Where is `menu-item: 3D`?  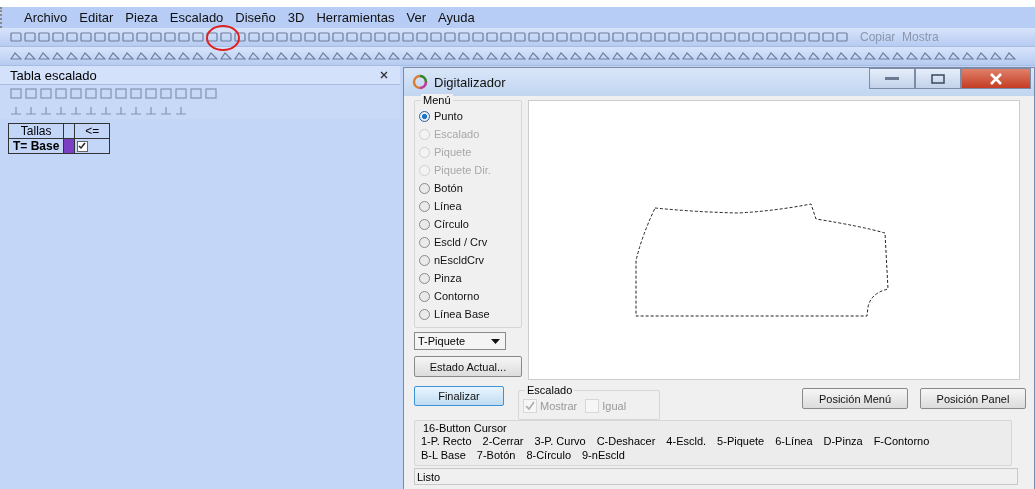
menu-item: 3D is located at coordinates (296, 17).